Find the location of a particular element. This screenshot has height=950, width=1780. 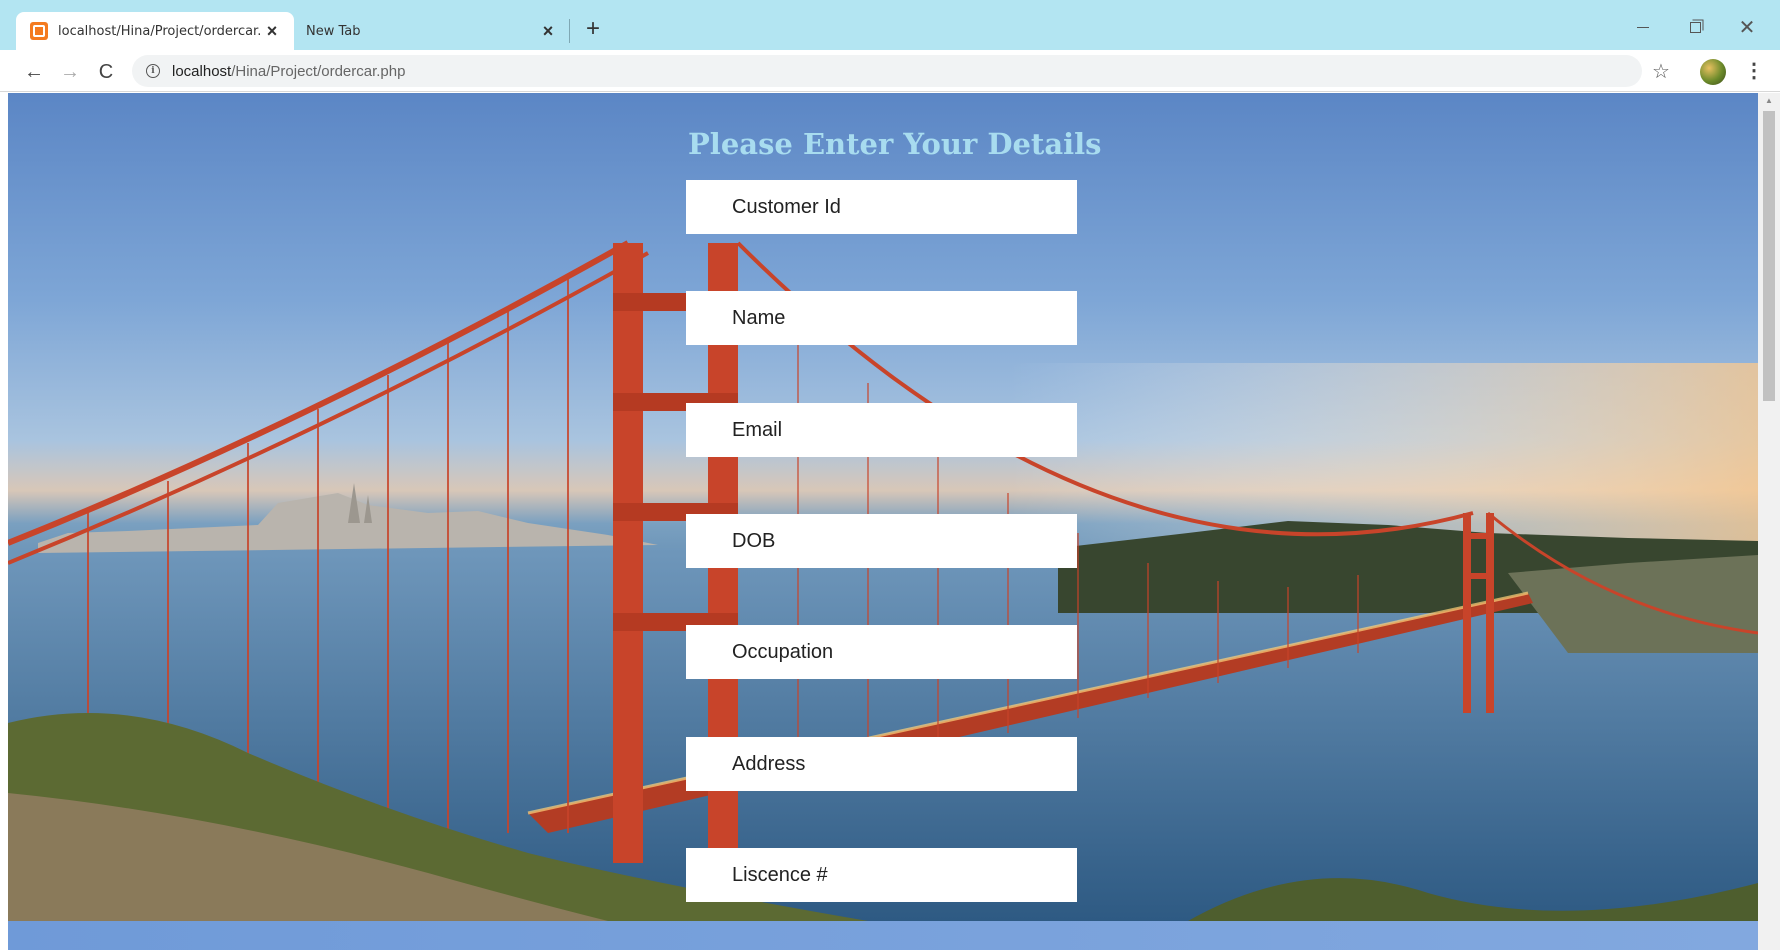

tab-ordercar: localhost/Hina/Project/ordercar.php × is located at coordinates (155, 31).